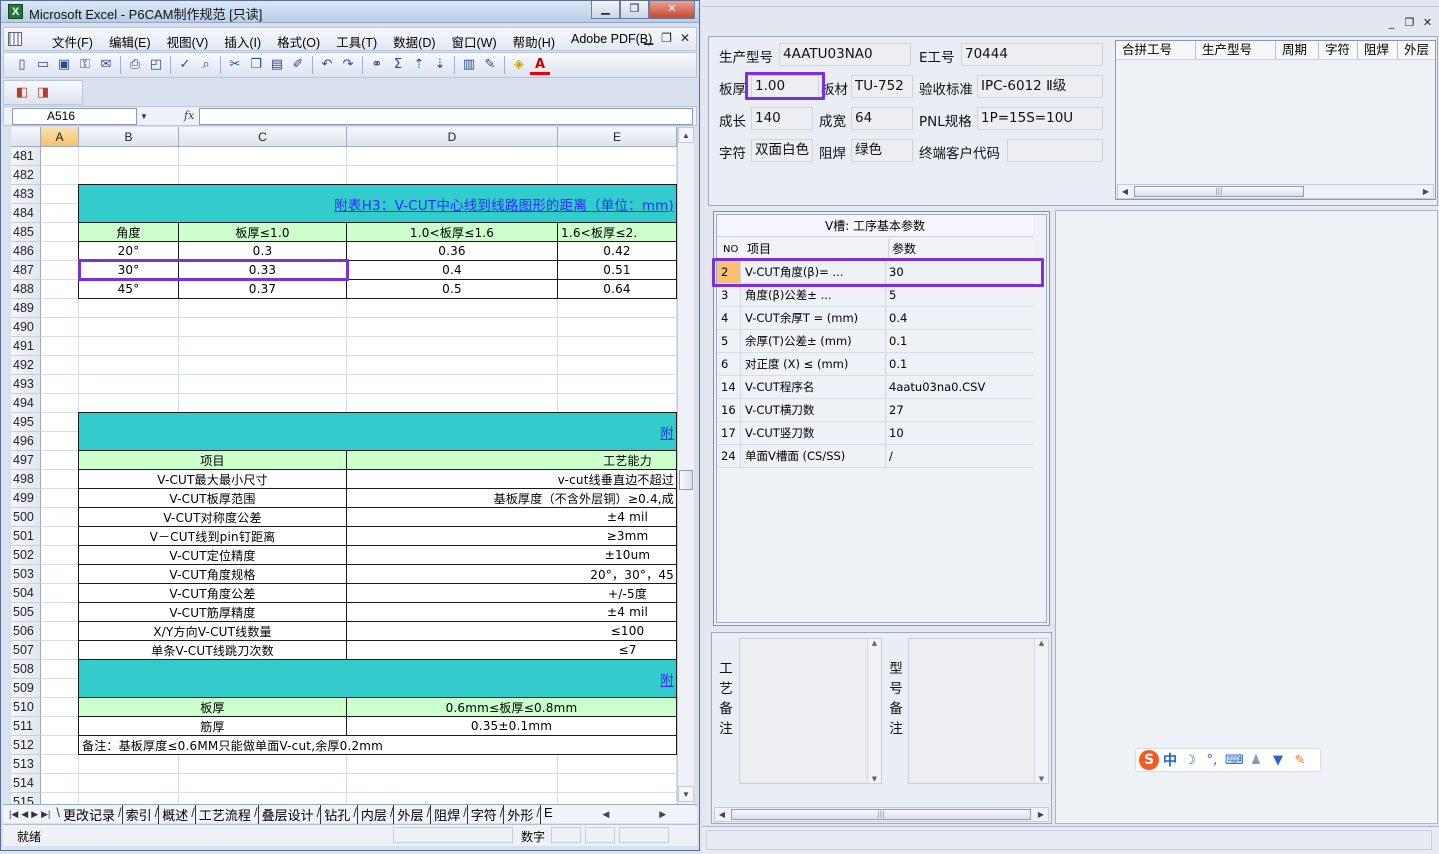 The width and height of the screenshot is (1439, 854). What do you see at coordinates (959, 318) in the screenshot?
I see `vcut-row-param: 0.4` at bounding box center [959, 318].